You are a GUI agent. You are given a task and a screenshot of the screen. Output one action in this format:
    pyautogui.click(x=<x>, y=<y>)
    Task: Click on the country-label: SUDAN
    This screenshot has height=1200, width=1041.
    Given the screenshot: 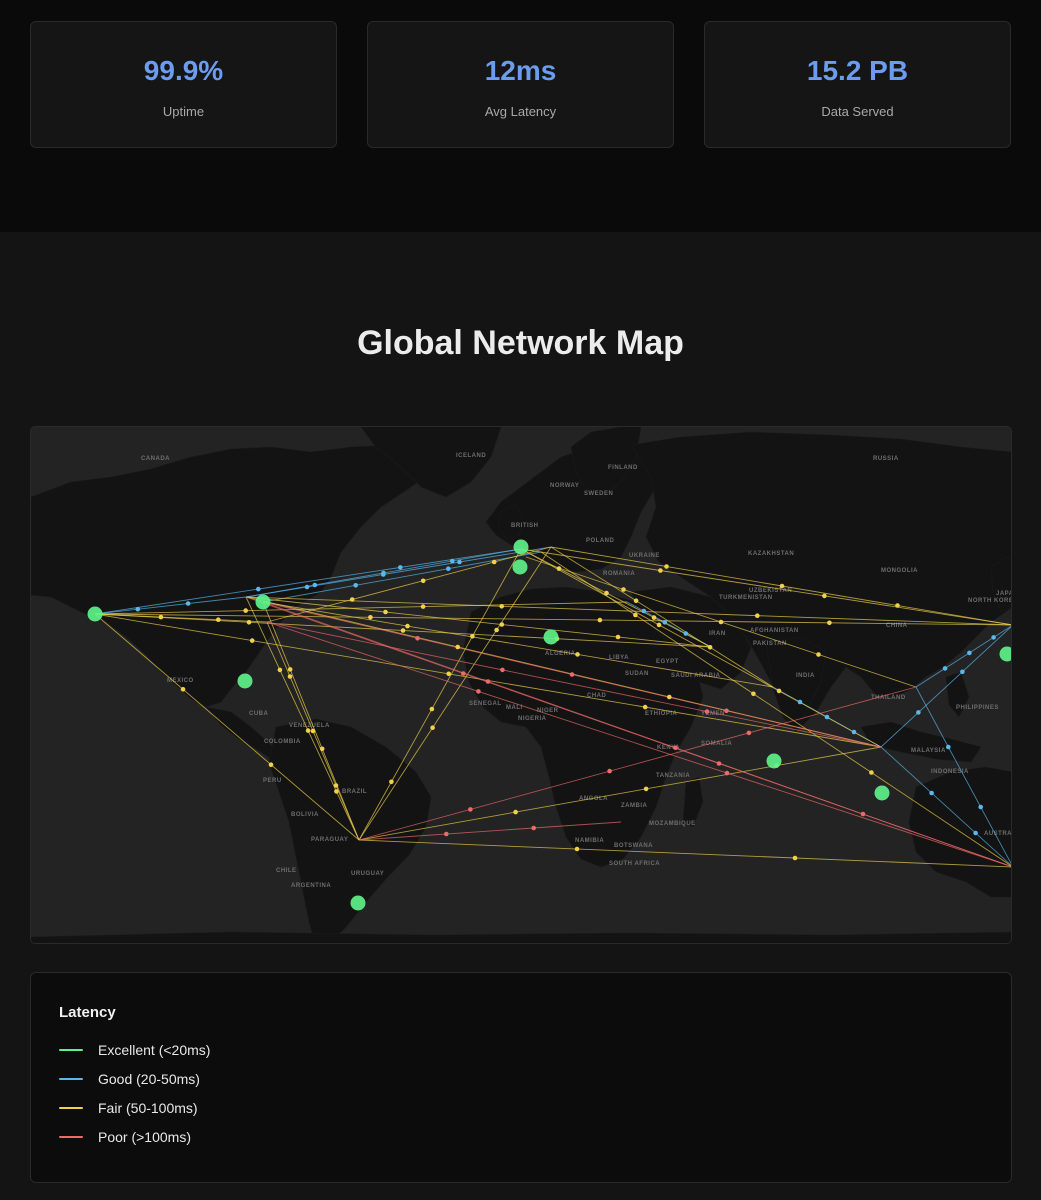 What is the action you would take?
    pyautogui.click(x=637, y=674)
    